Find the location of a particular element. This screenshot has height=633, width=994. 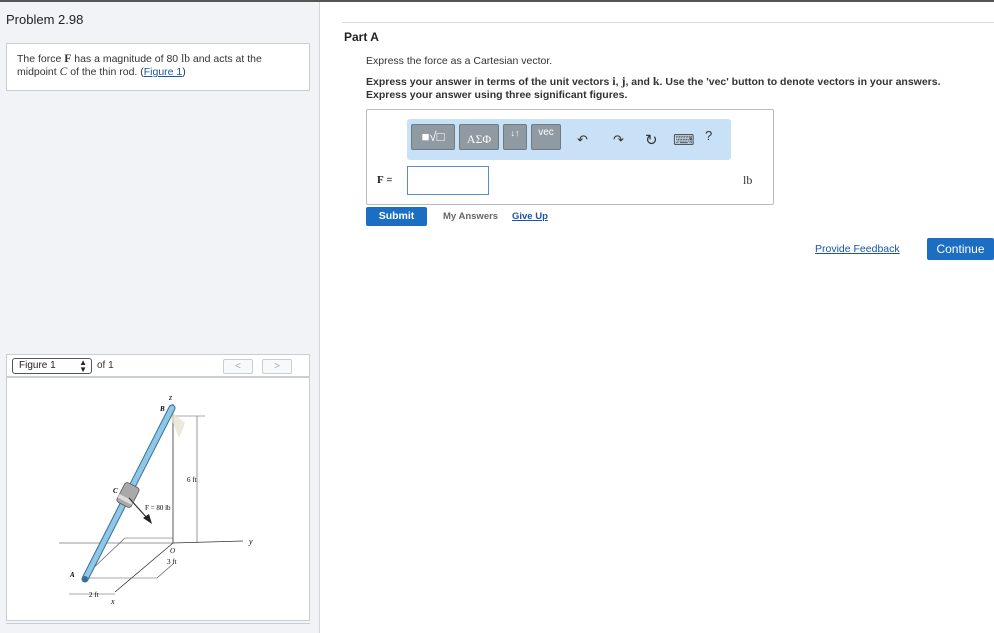

next-figure-button: > is located at coordinates (277, 366).